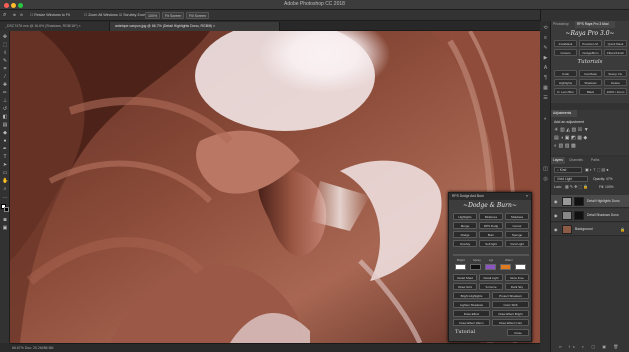 The height and width of the screenshot is (352, 629). I want to click on db-action-button: Glow Free, so click(517, 277).